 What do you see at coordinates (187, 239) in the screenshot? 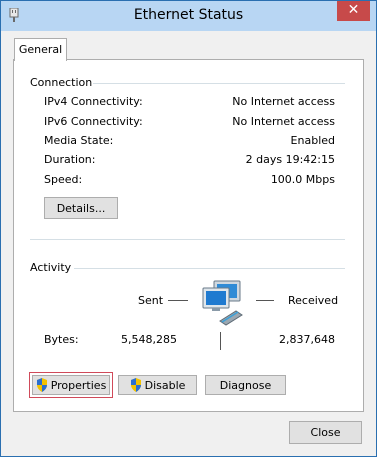
I see `connection-group-bottom` at bounding box center [187, 239].